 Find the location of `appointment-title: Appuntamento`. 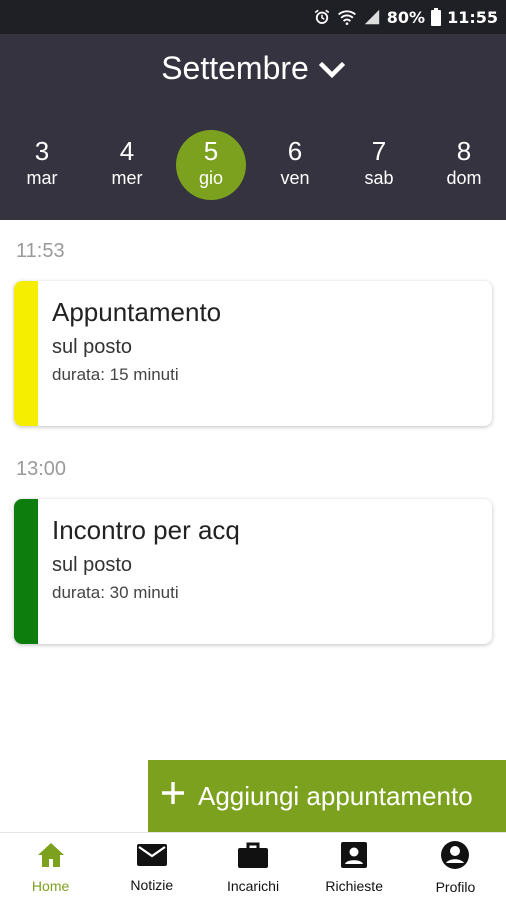

appointment-title: Appuntamento is located at coordinates (137, 312).